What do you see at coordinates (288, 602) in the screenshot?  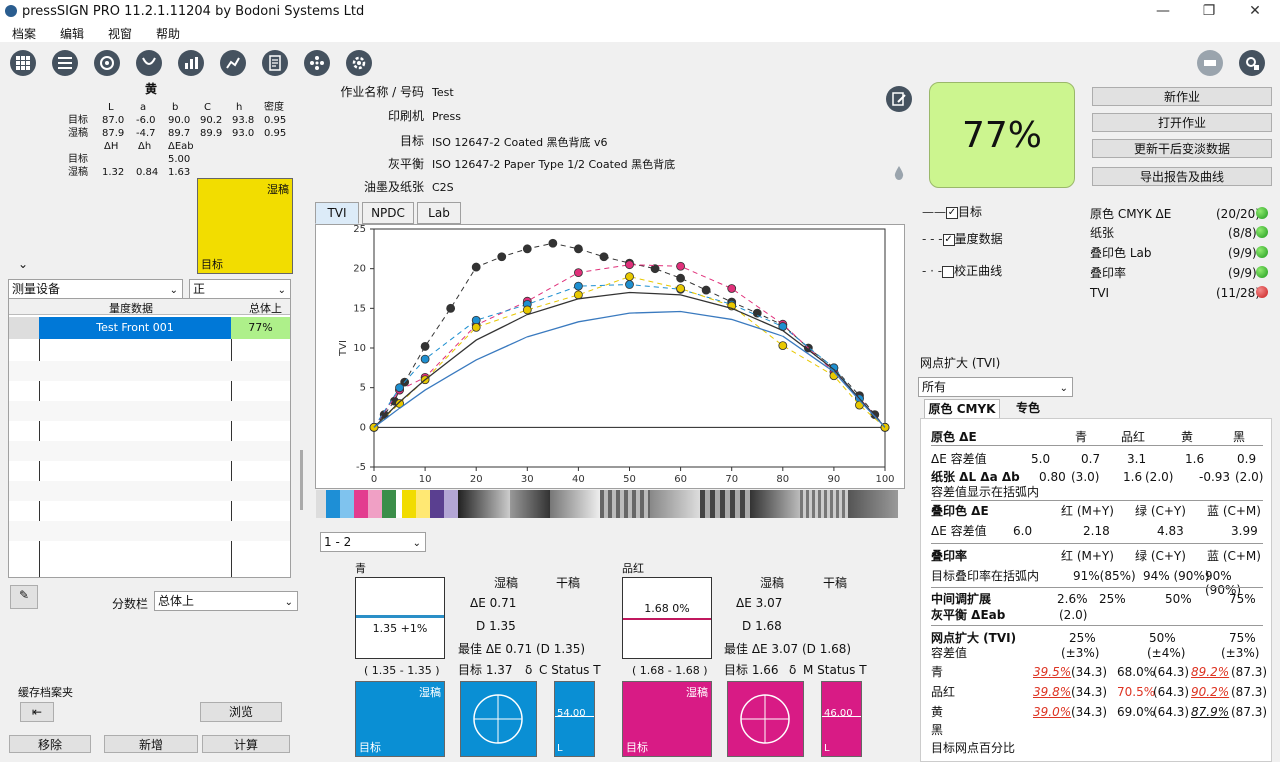 I see `chevron-down-icon: ⌄` at bounding box center [288, 602].